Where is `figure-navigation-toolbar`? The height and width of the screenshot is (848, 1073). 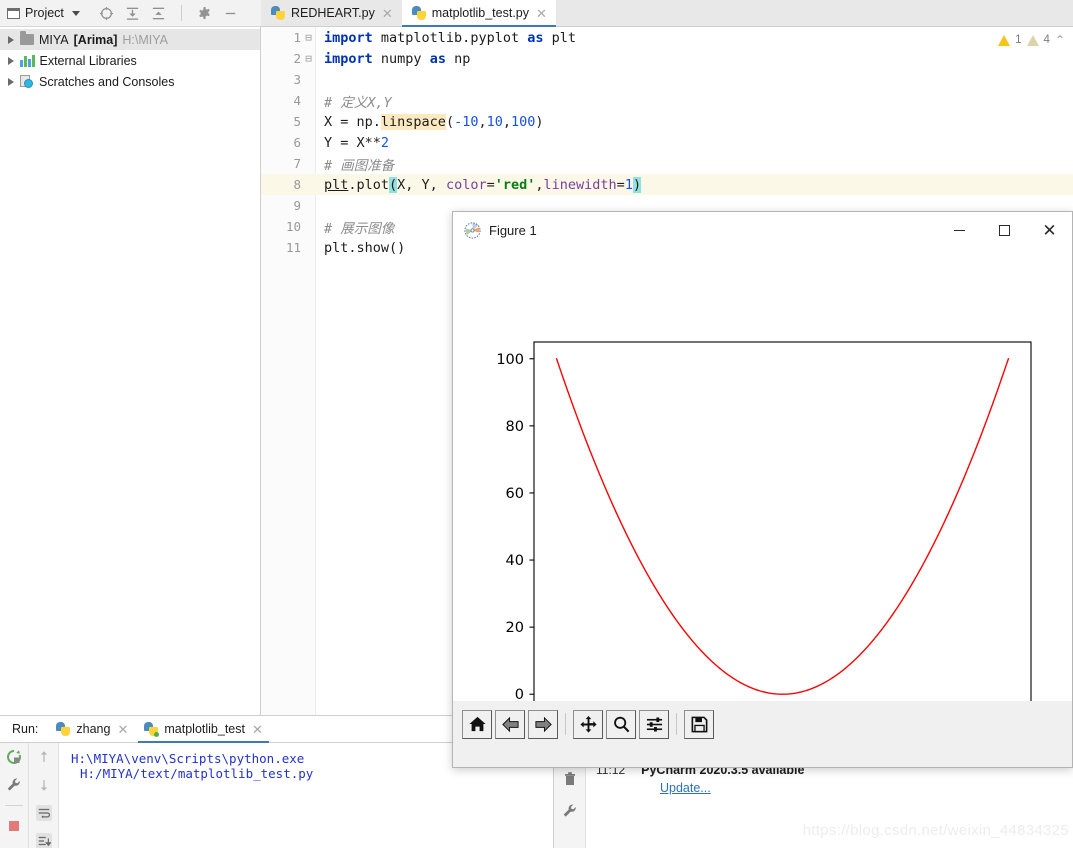 figure-navigation-toolbar is located at coordinates (762, 724).